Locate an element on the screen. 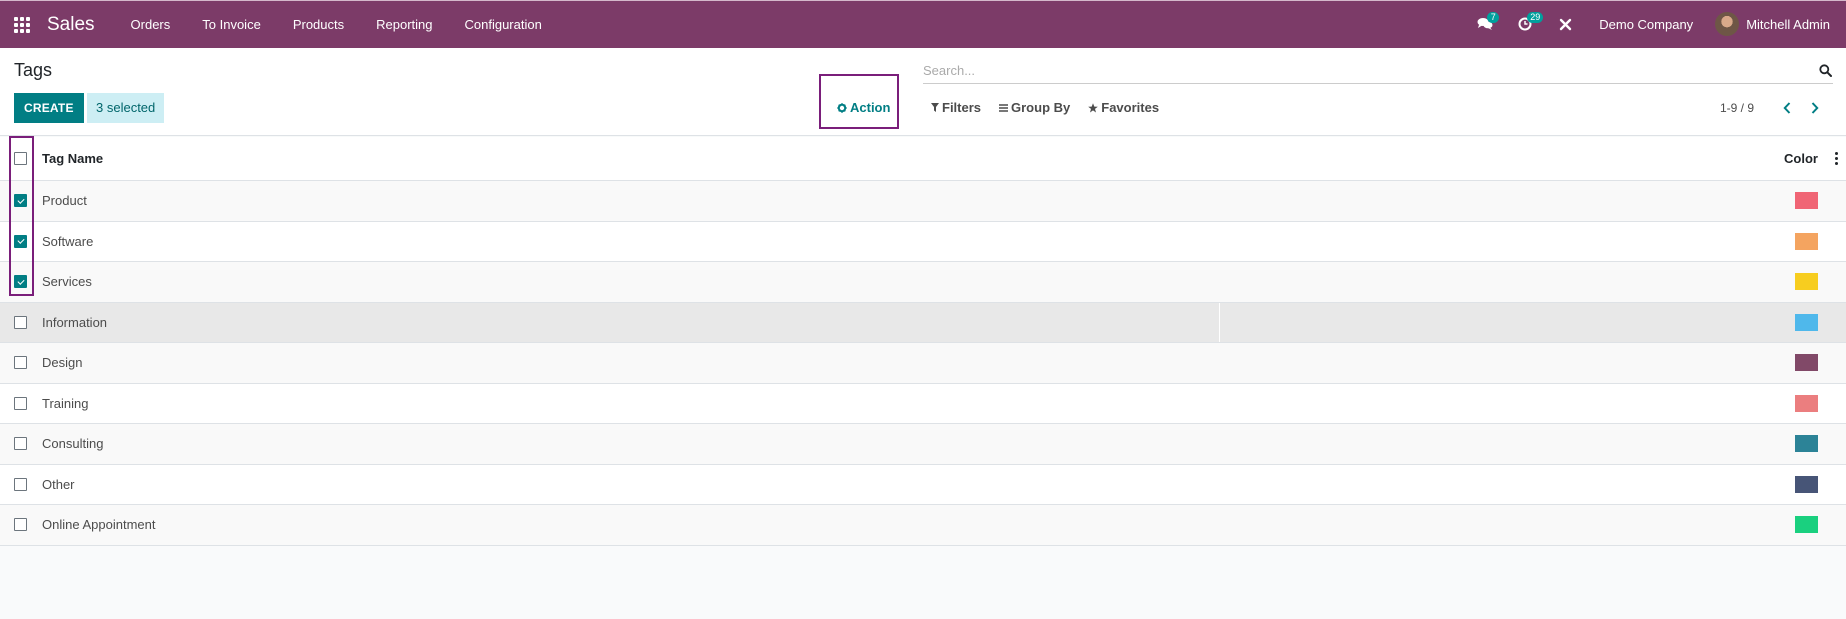  tag-name-cell: Services is located at coordinates (67, 282).